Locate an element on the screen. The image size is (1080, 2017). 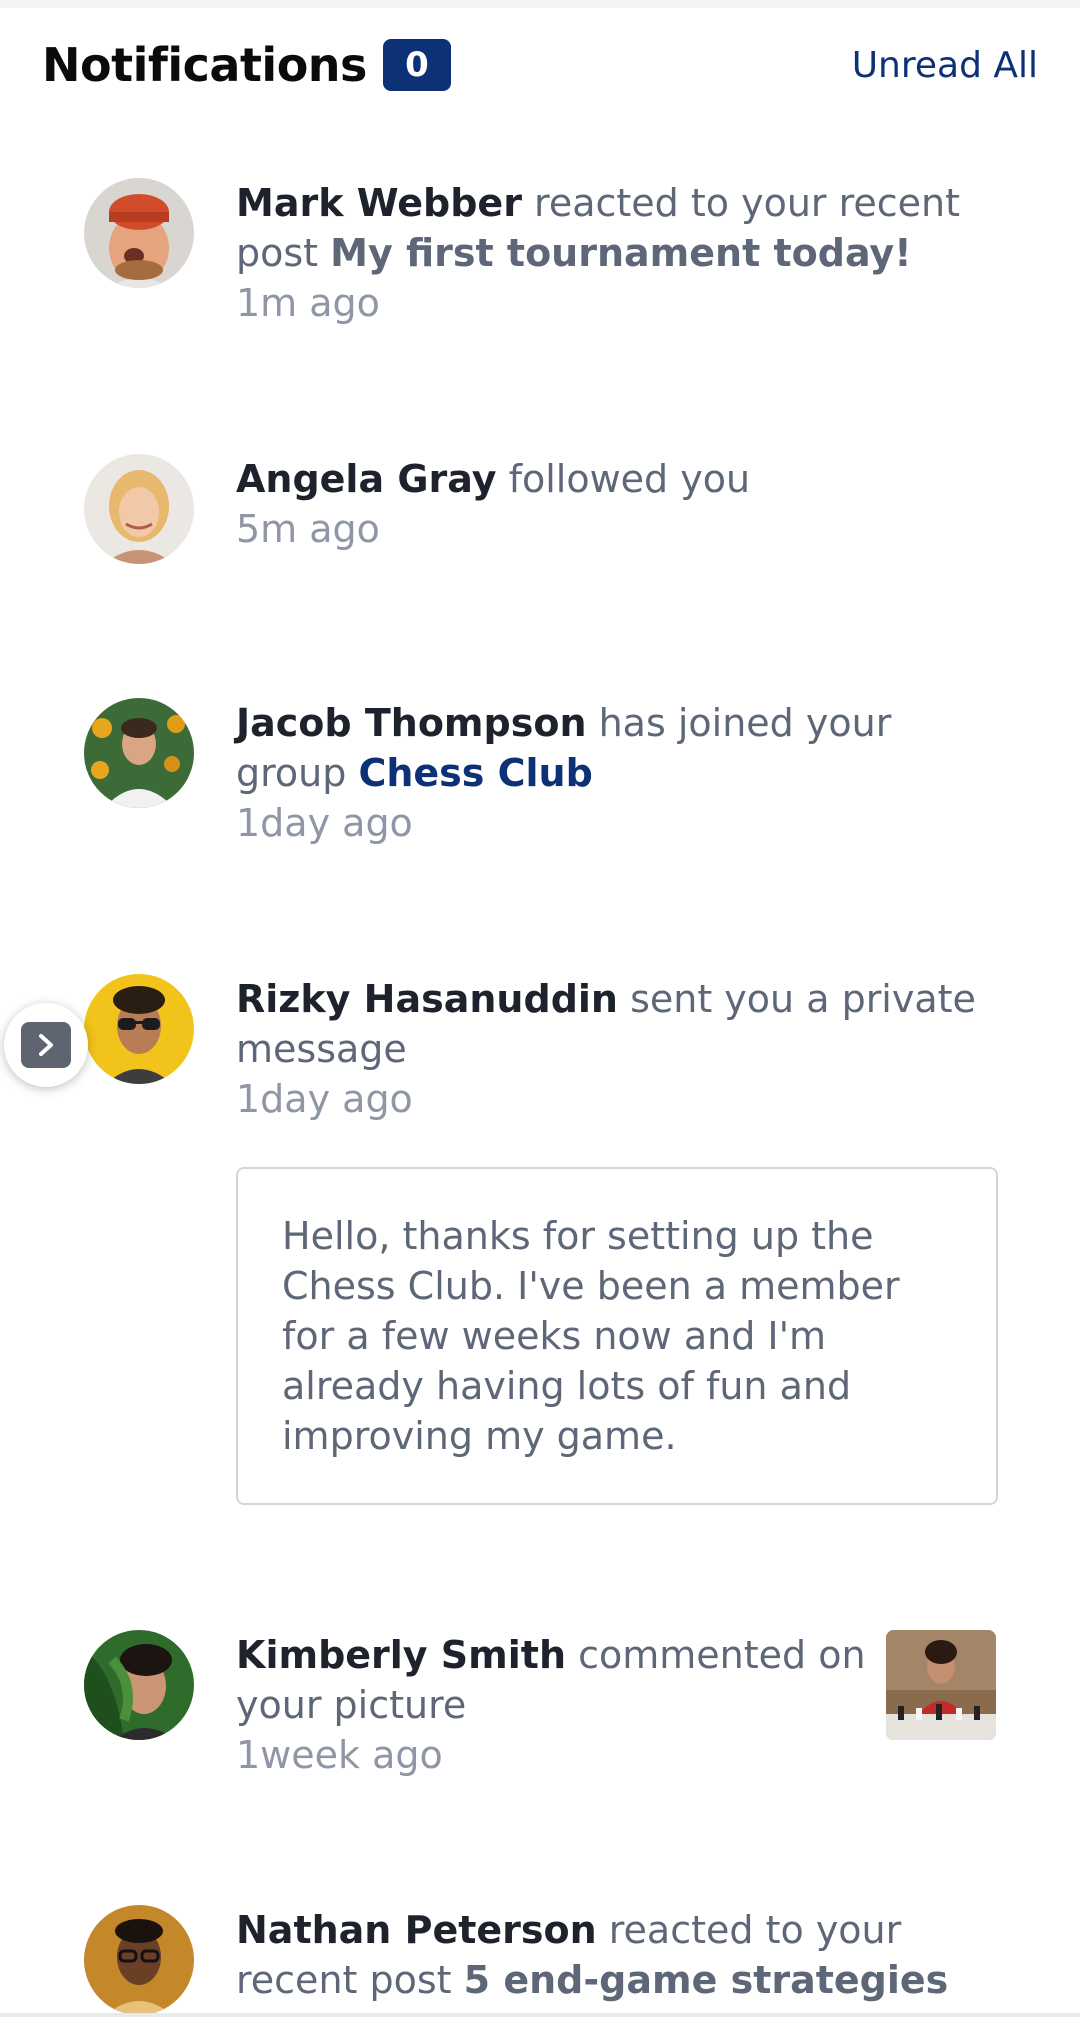
user-name: Kimberly Smith is located at coordinates (401, 1655).